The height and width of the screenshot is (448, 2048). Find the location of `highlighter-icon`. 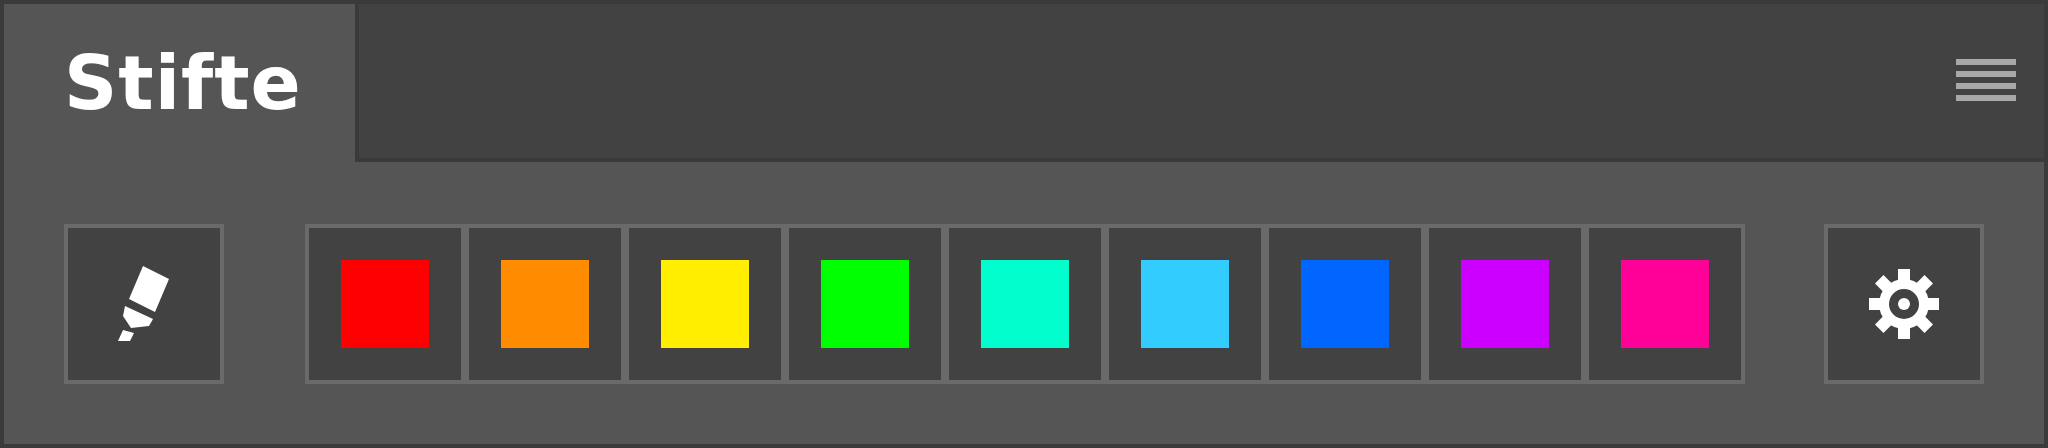

highlighter-icon is located at coordinates (144, 304).